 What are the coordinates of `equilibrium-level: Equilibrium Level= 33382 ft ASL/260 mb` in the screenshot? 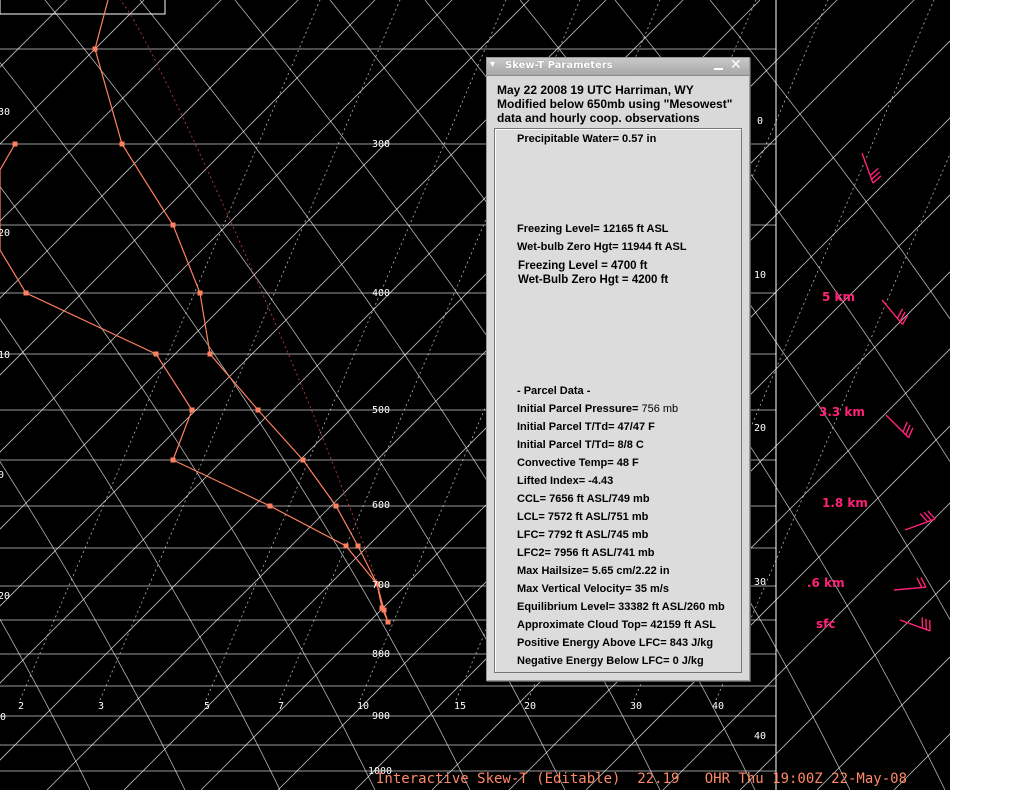 It's located at (621, 607).